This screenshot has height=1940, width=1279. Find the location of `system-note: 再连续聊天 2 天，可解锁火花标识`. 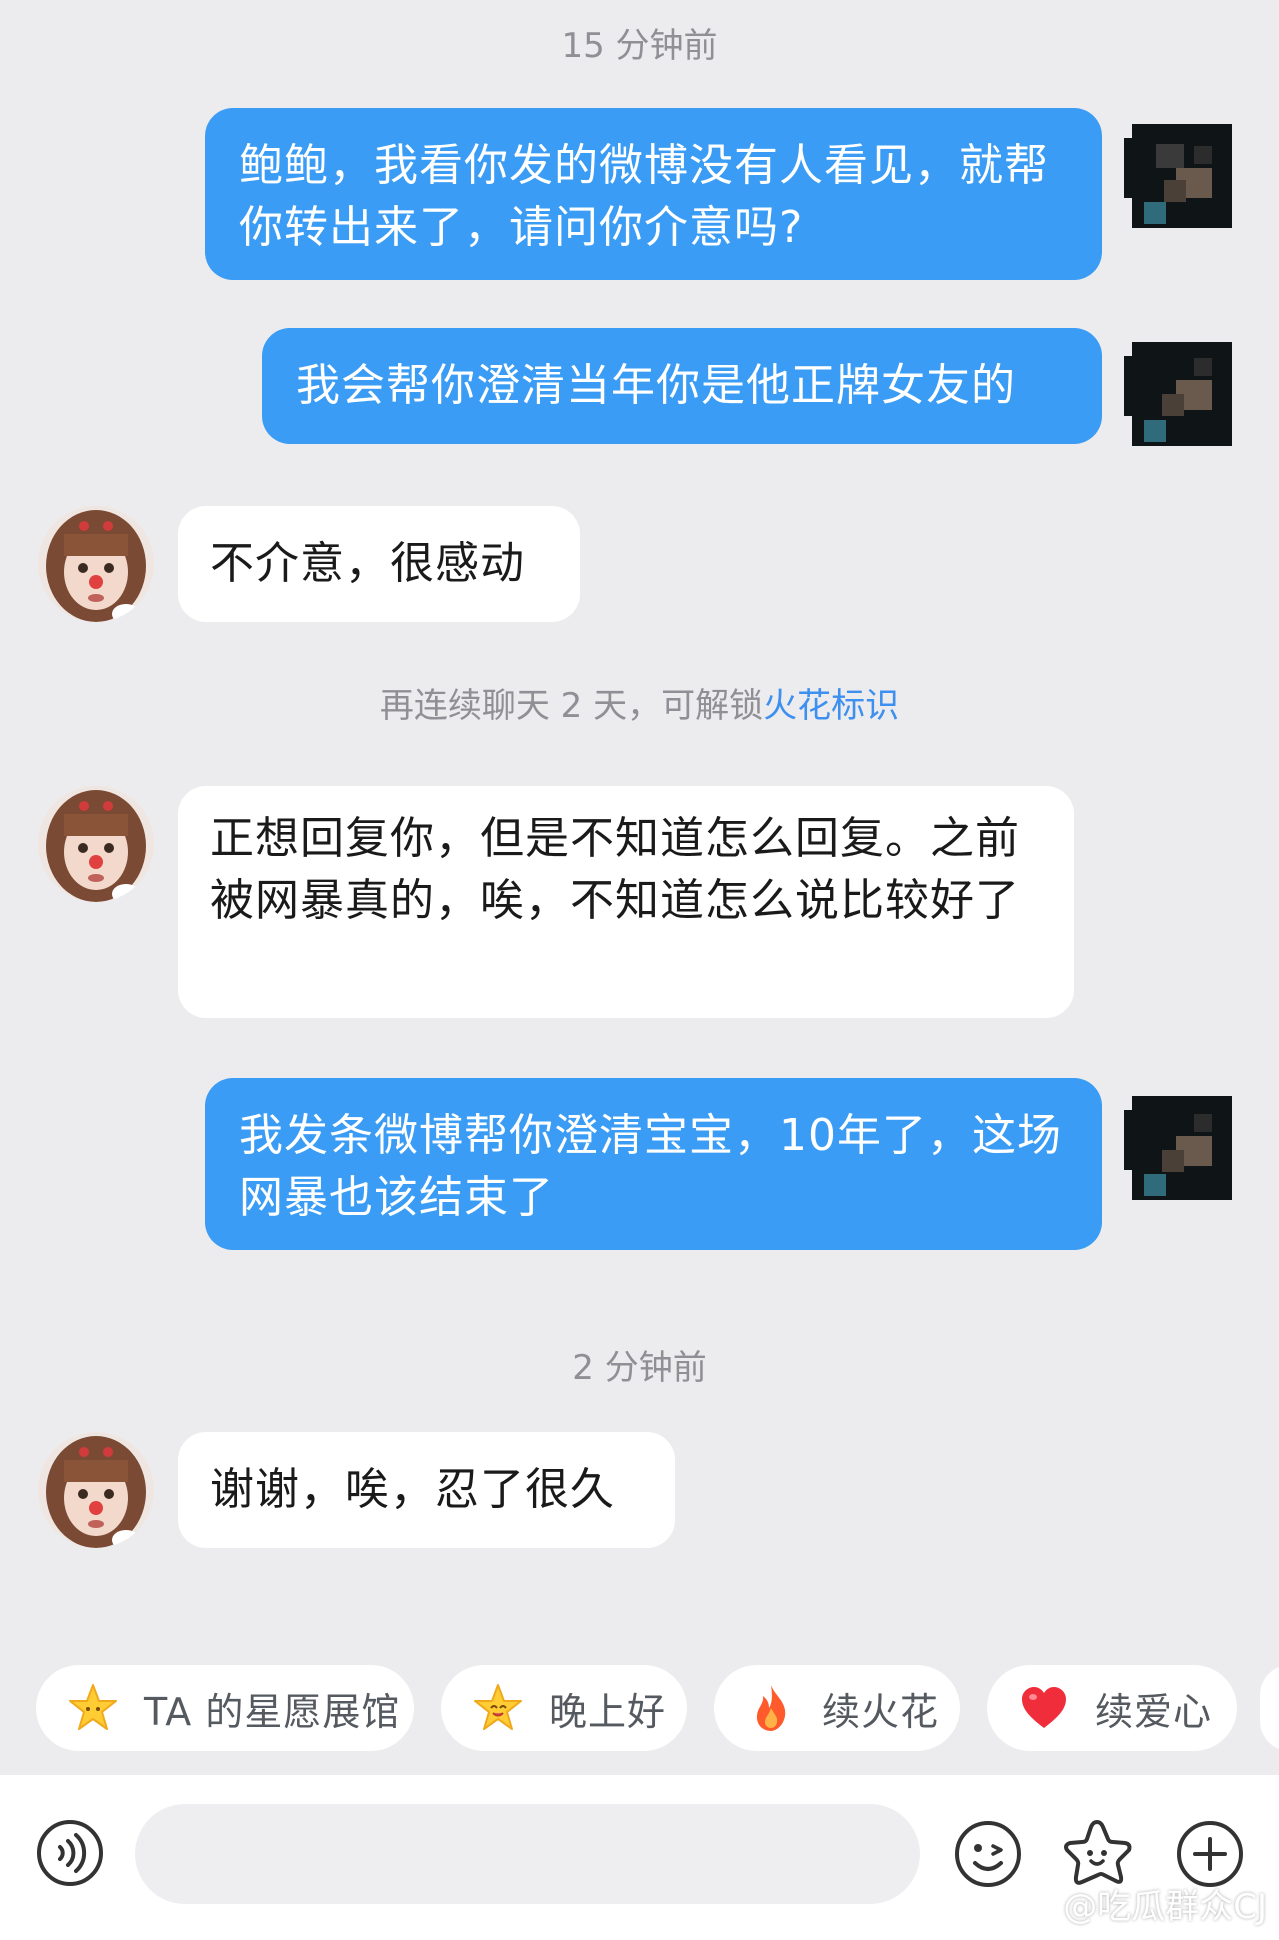

system-note: 再连续聊天 2 天，可解锁火花标识 is located at coordinates (639, 702).